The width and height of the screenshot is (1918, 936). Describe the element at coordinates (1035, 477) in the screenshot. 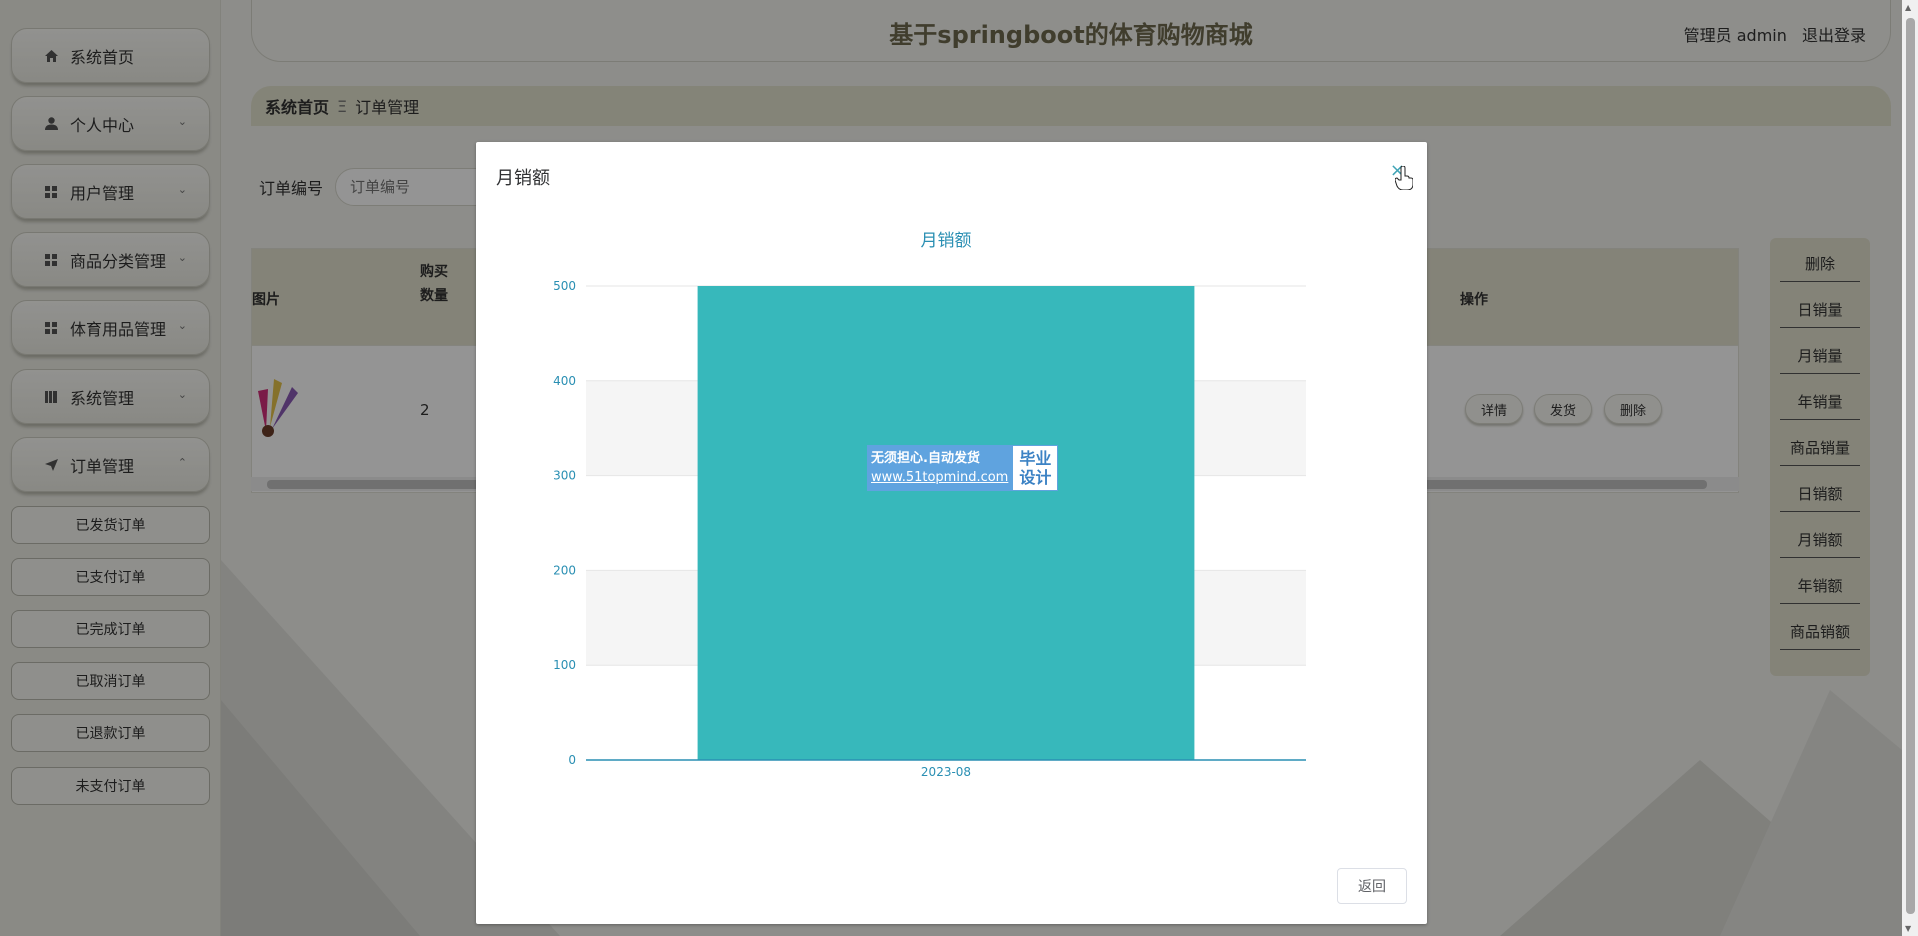

I see `watermark-right2: 设计` at that location.